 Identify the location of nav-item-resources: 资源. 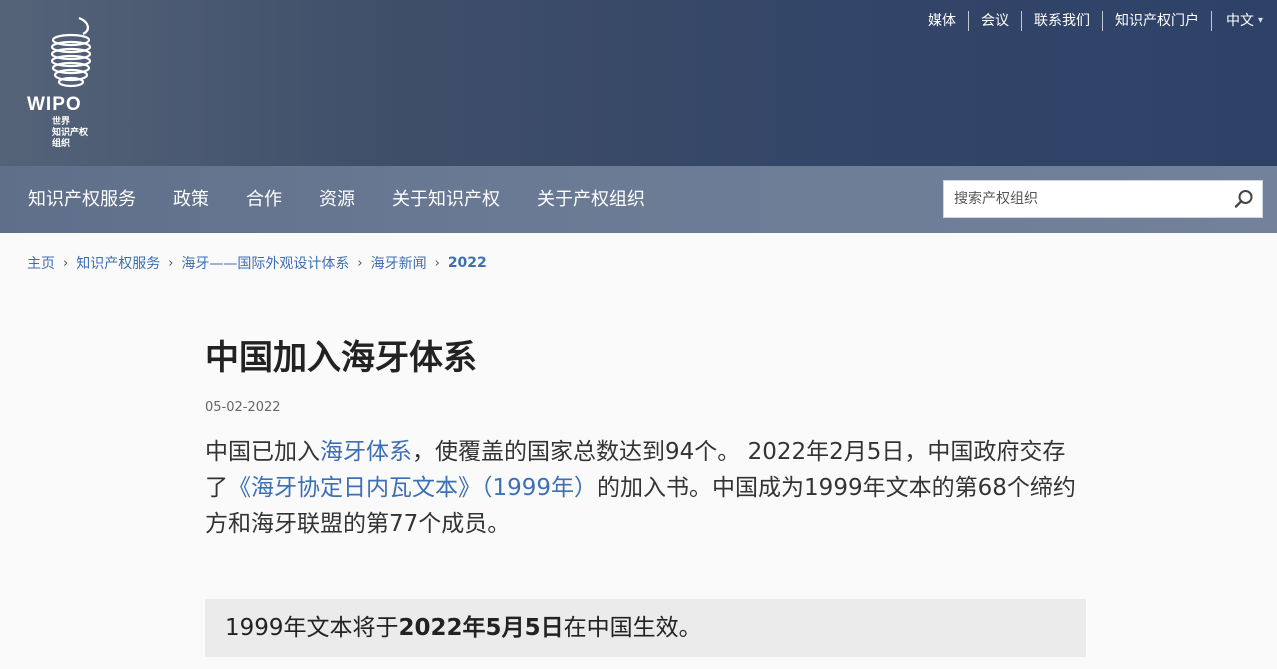
(337, 199).